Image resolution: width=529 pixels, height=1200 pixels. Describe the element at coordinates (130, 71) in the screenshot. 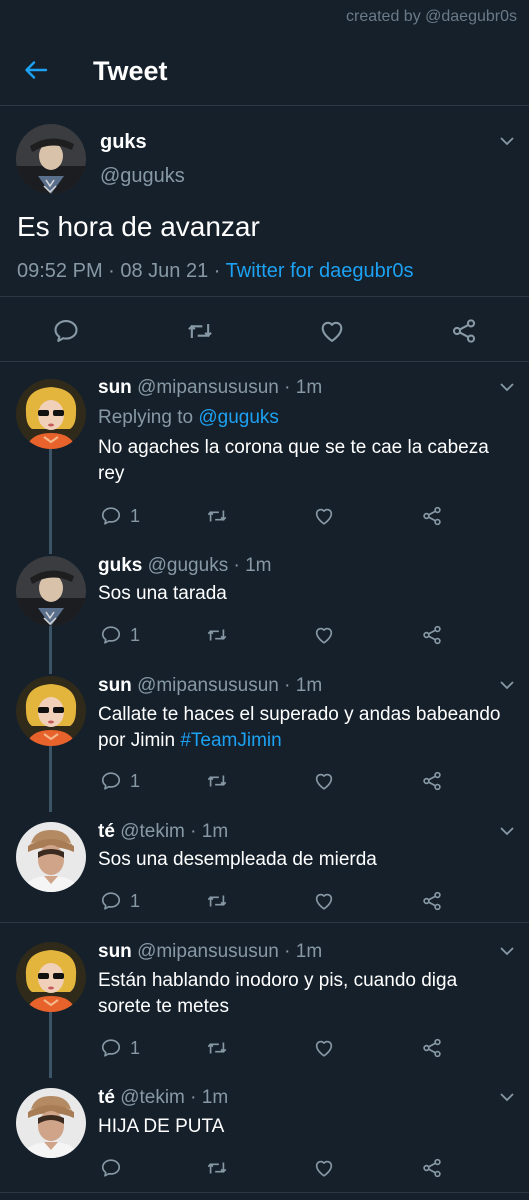

I see `page-title: Tweet` at that location.